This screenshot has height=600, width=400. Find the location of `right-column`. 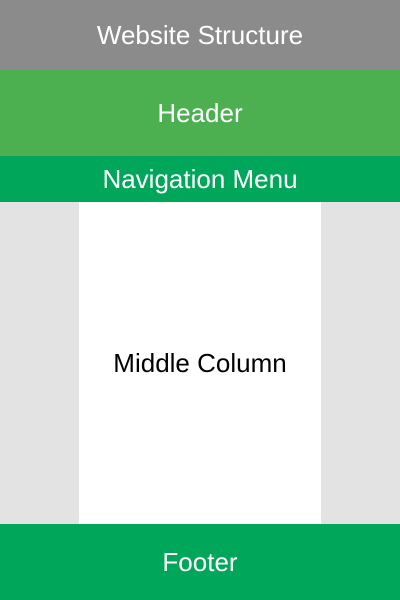

right-column is located at coordinates (360, 363).